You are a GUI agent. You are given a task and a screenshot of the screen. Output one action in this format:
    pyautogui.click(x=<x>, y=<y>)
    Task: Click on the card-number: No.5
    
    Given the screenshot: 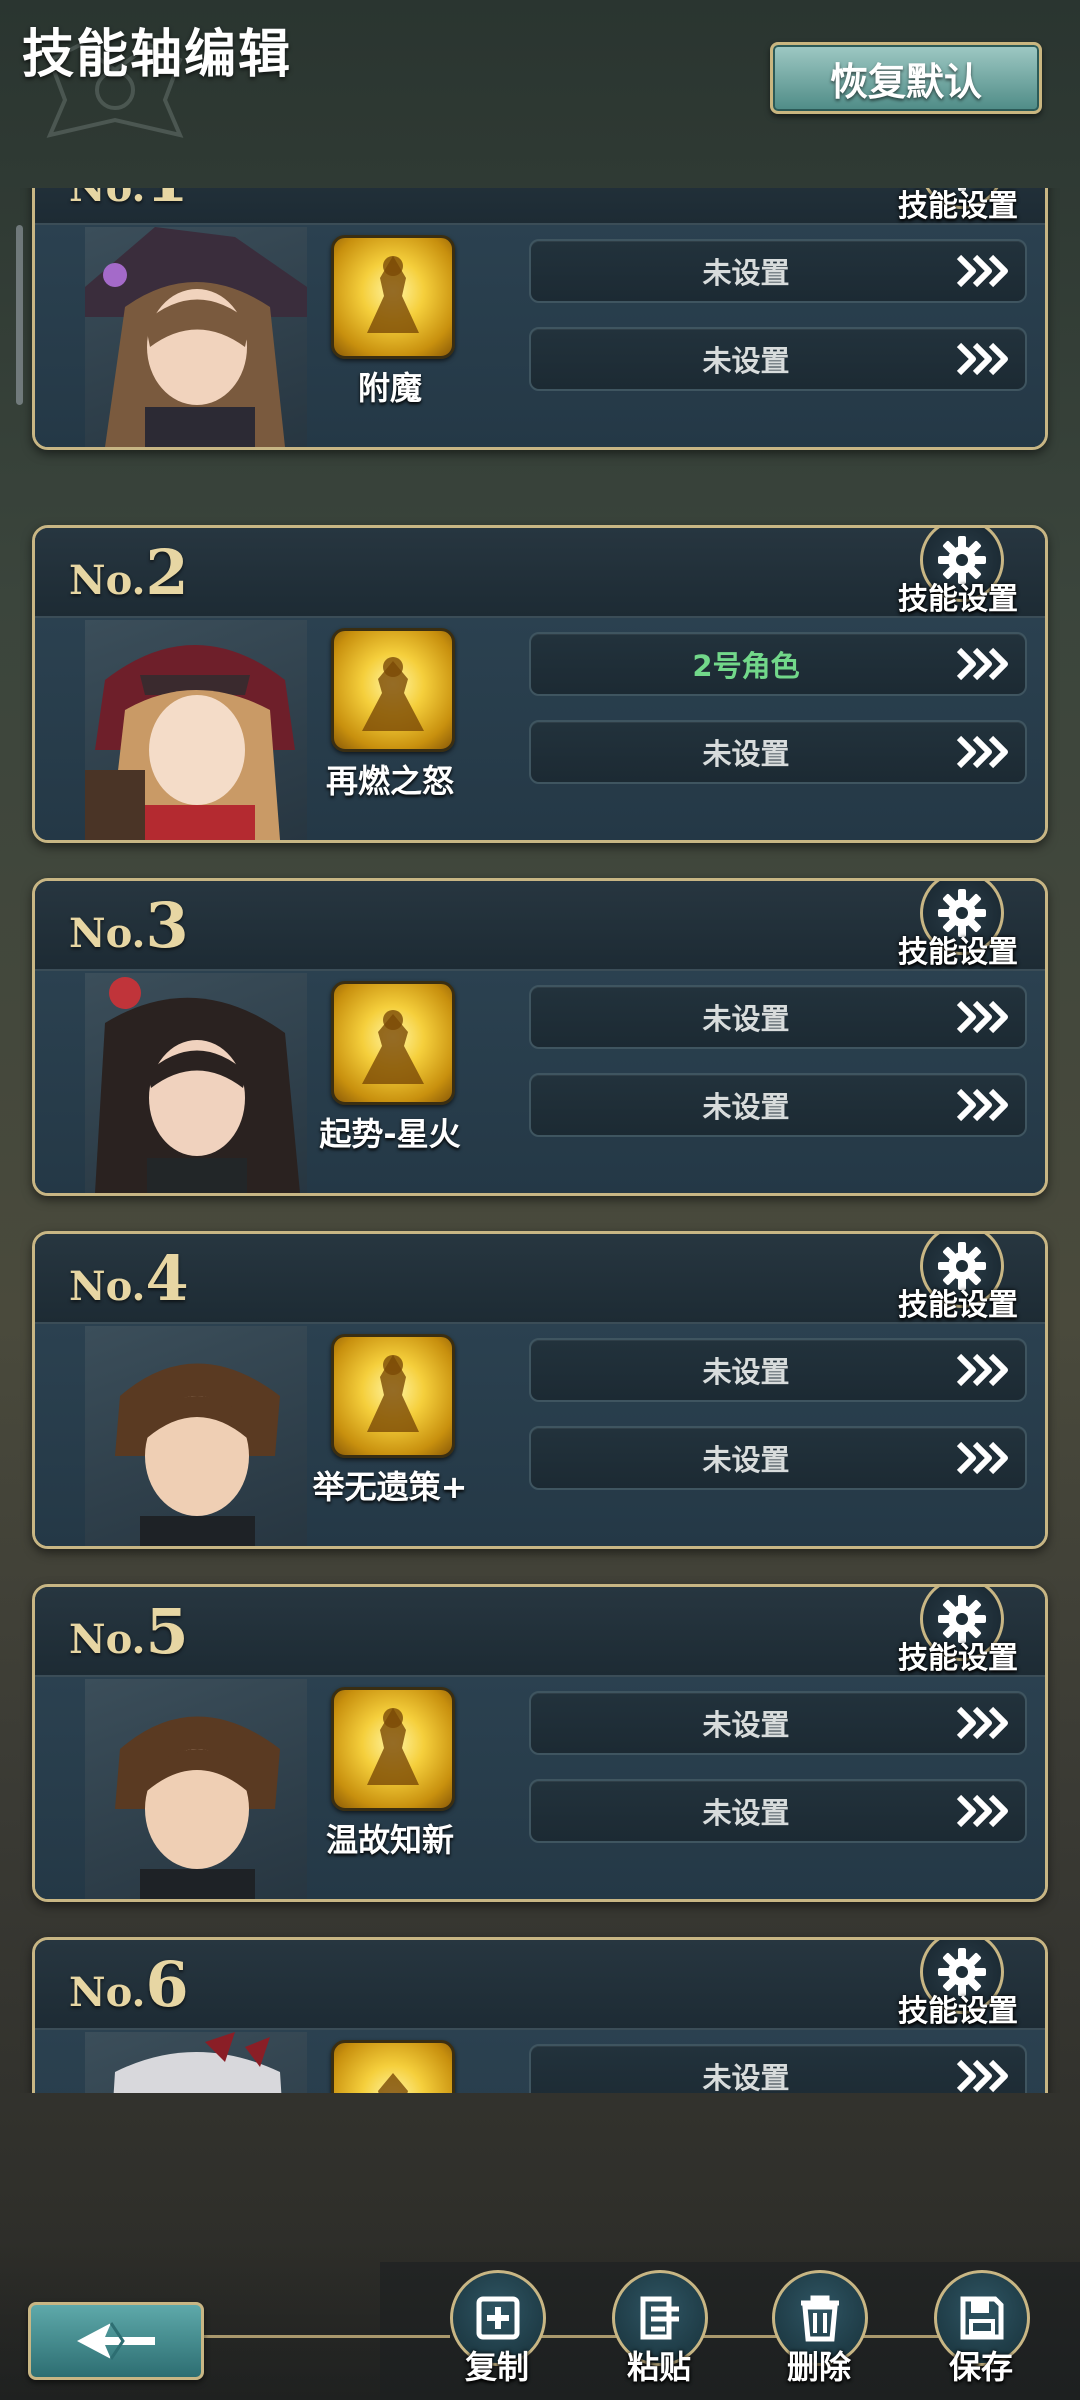 What is the action you would take?
    pyautogui.click(x=129, y=1631)
    